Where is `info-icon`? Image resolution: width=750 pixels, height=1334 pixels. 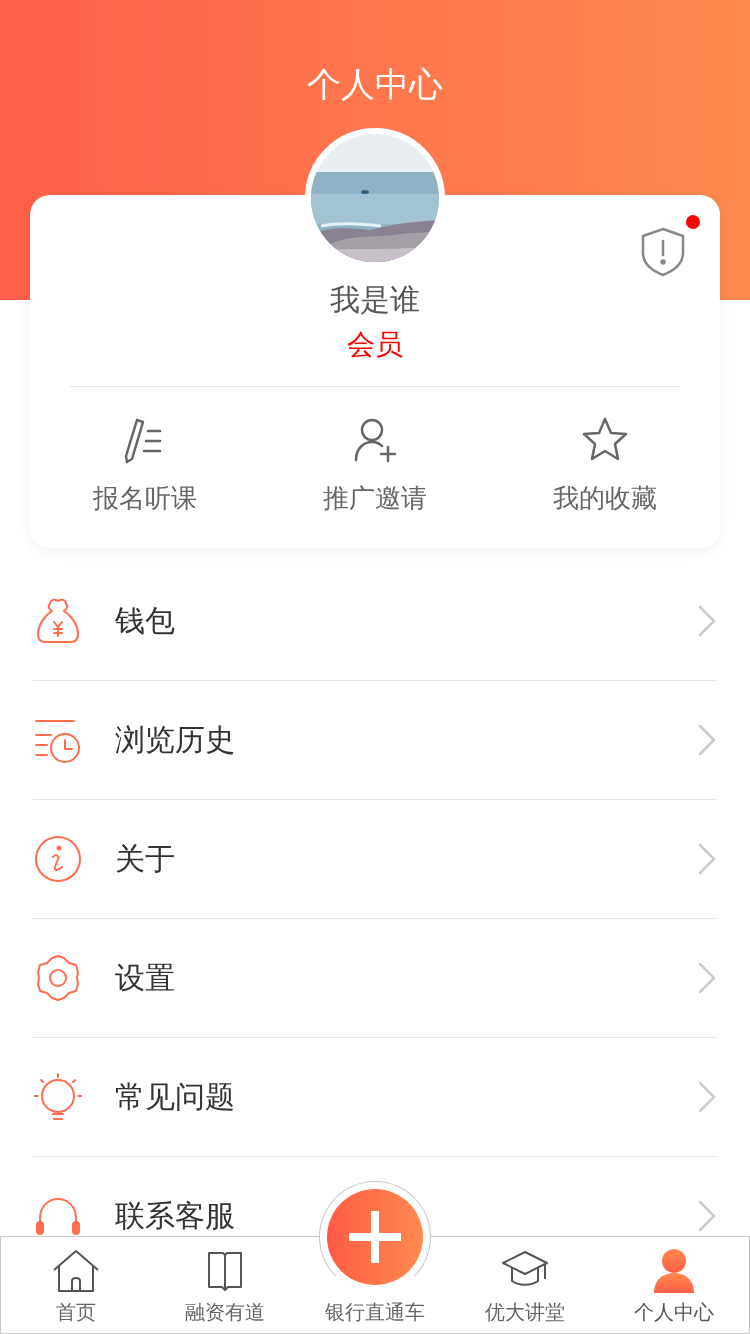 info-icon is located at coordinates (58, 859).